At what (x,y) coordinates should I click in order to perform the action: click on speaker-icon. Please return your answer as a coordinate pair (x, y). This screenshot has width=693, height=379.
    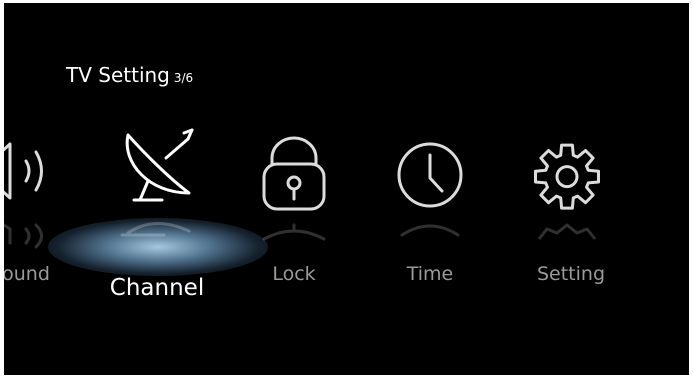
    Looking at the image, I should click on (23, 195).